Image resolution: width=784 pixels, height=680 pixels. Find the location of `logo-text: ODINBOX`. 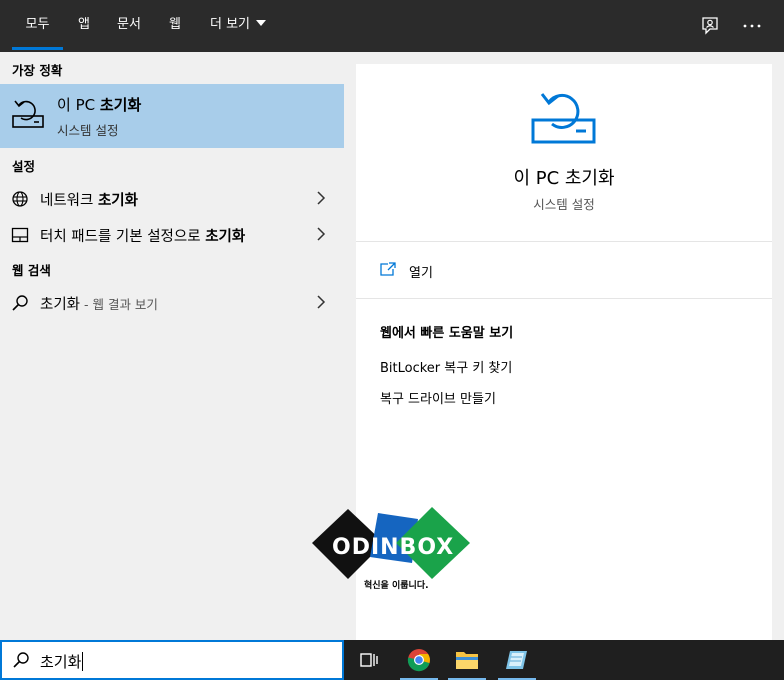

logo-text: ODINBOX is located at coordinates (393, 547).